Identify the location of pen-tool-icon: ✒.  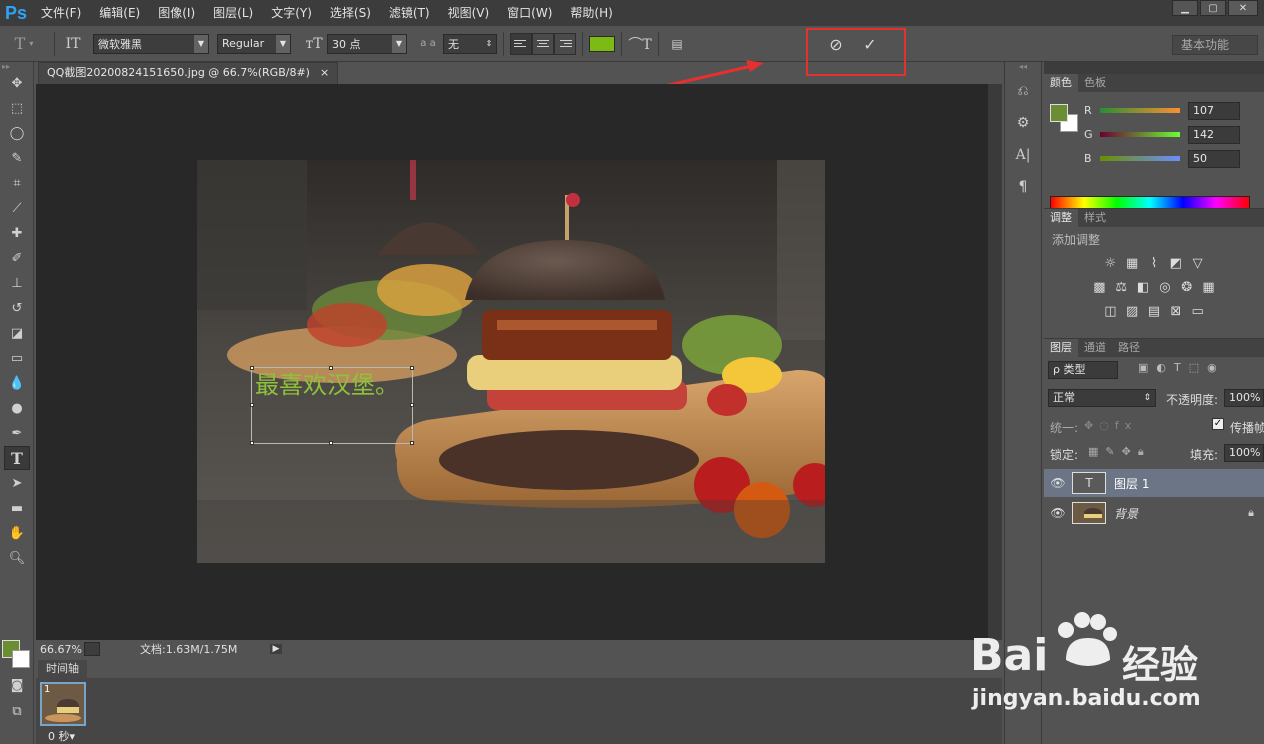
(17, 433).